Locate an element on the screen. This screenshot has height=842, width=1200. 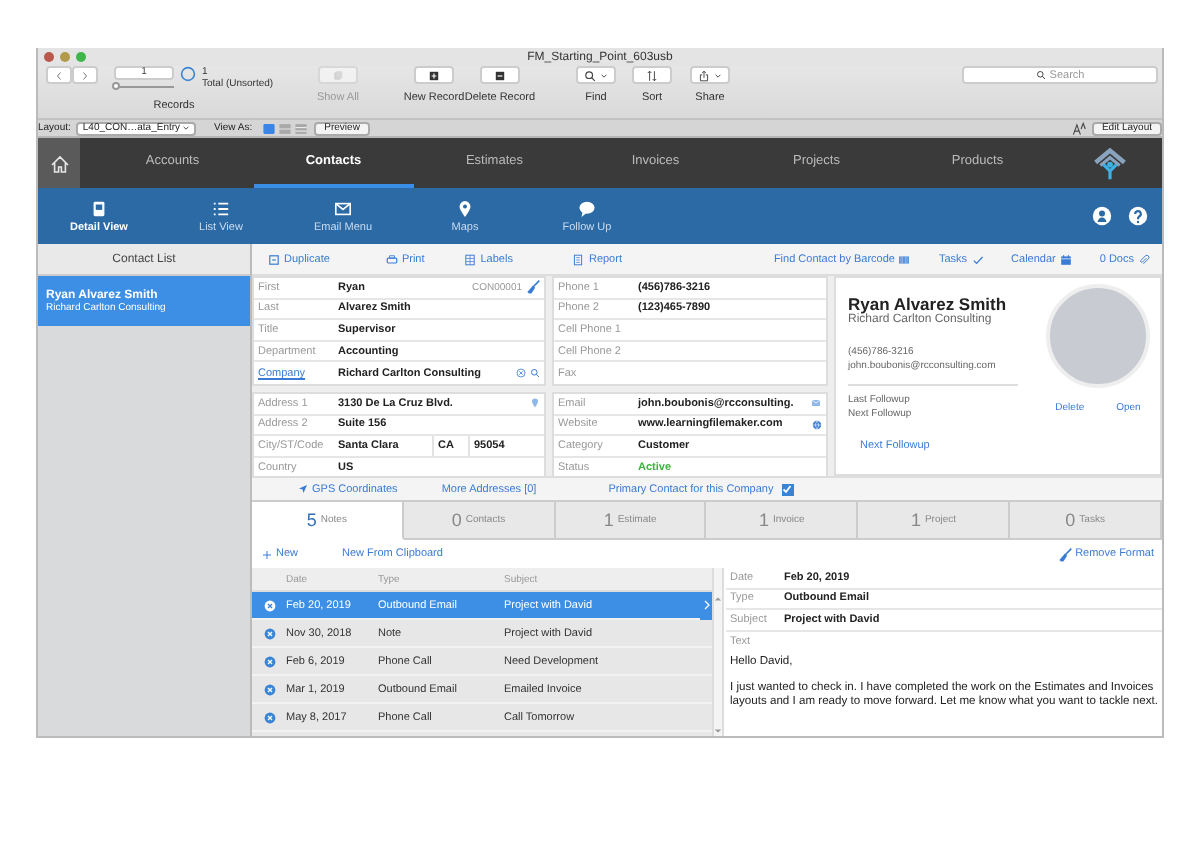
sort-button is located at coordinates (652, 75).